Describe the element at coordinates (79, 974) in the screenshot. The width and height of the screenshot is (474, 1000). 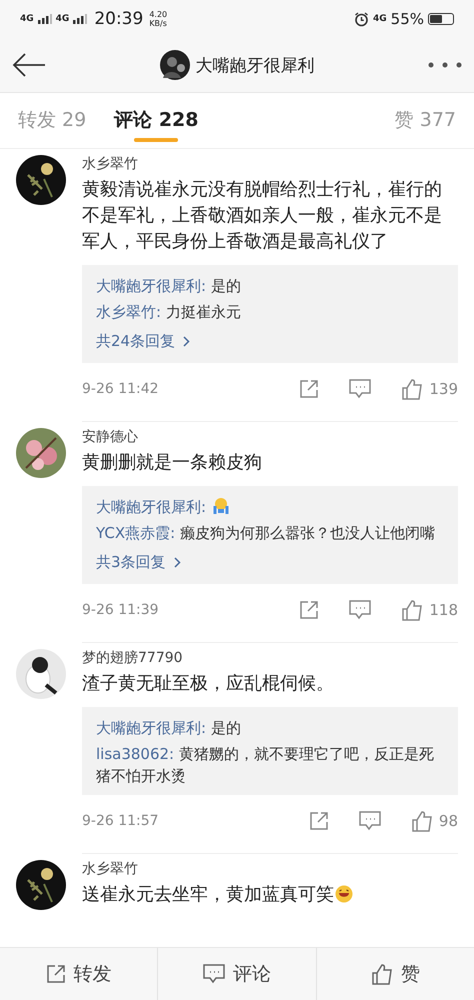
I see `toolbar-button: 转发` at that location.